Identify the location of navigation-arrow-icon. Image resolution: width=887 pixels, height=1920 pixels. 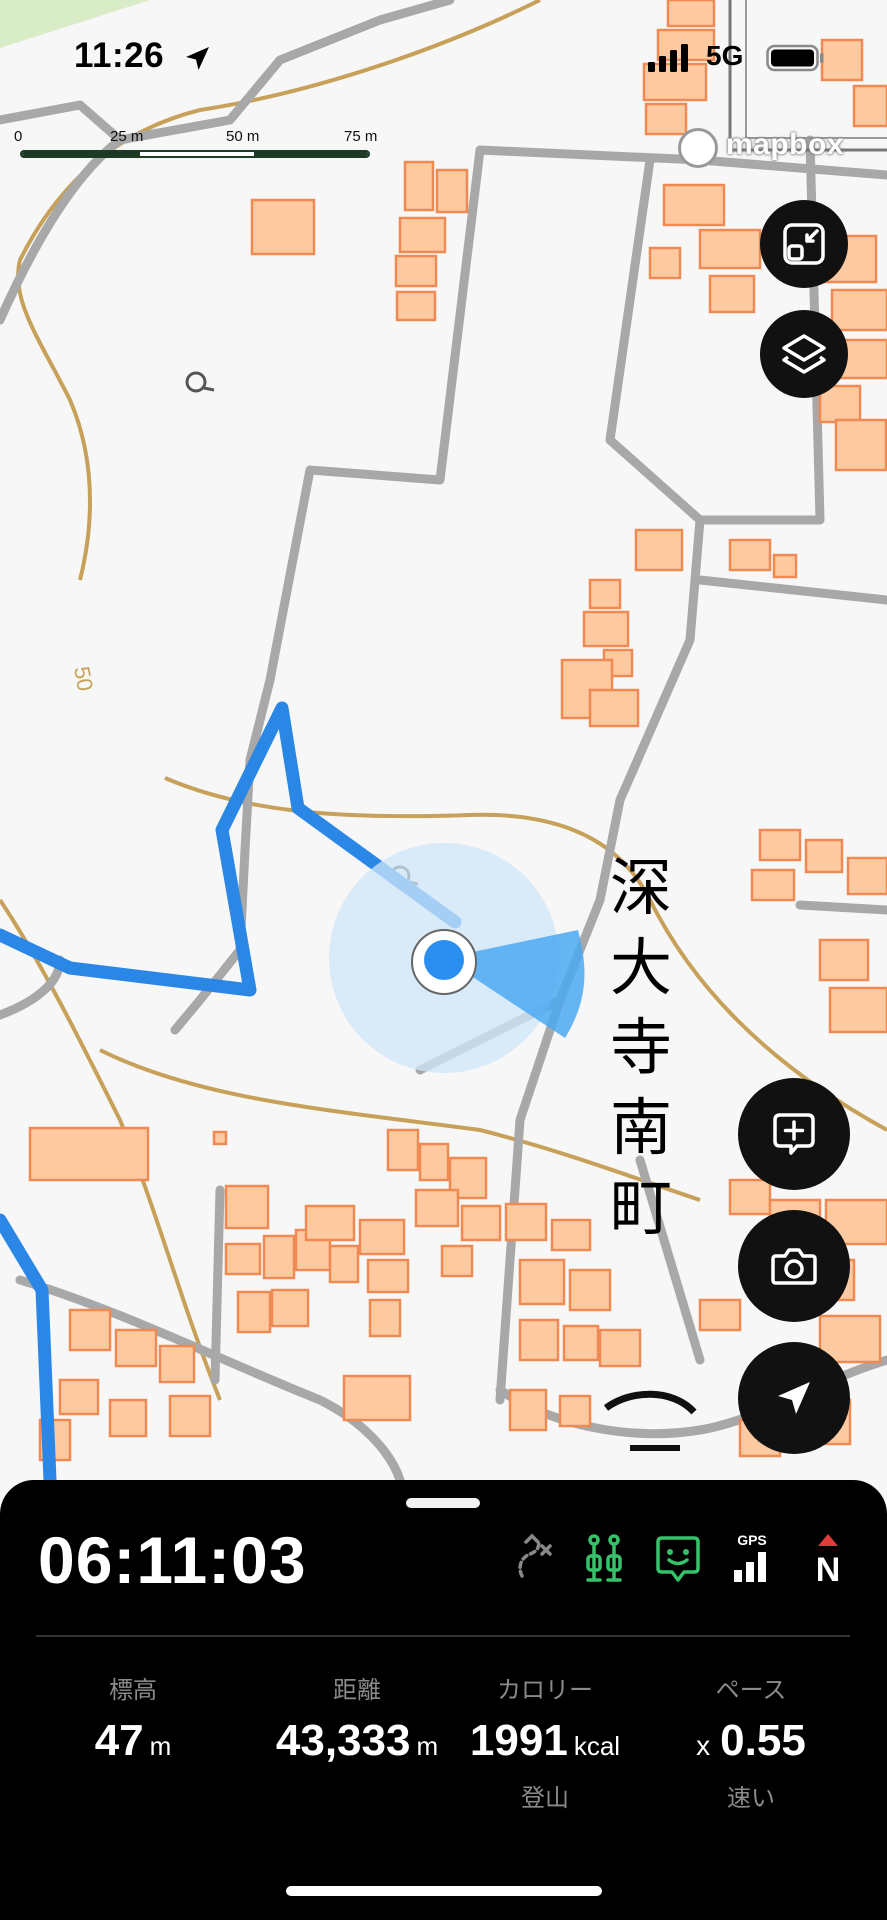
(794, 1398).